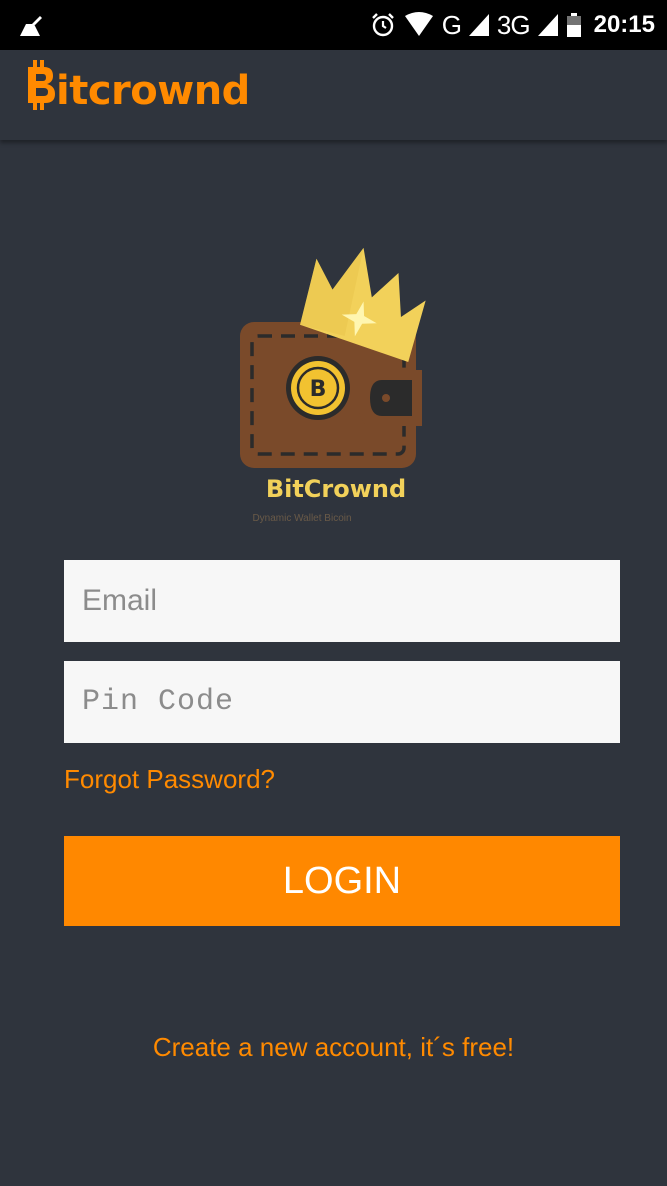  Describe the element at coordinates (153, 91) in the screenshot. I see `brand-name: itcrownd` at that location.